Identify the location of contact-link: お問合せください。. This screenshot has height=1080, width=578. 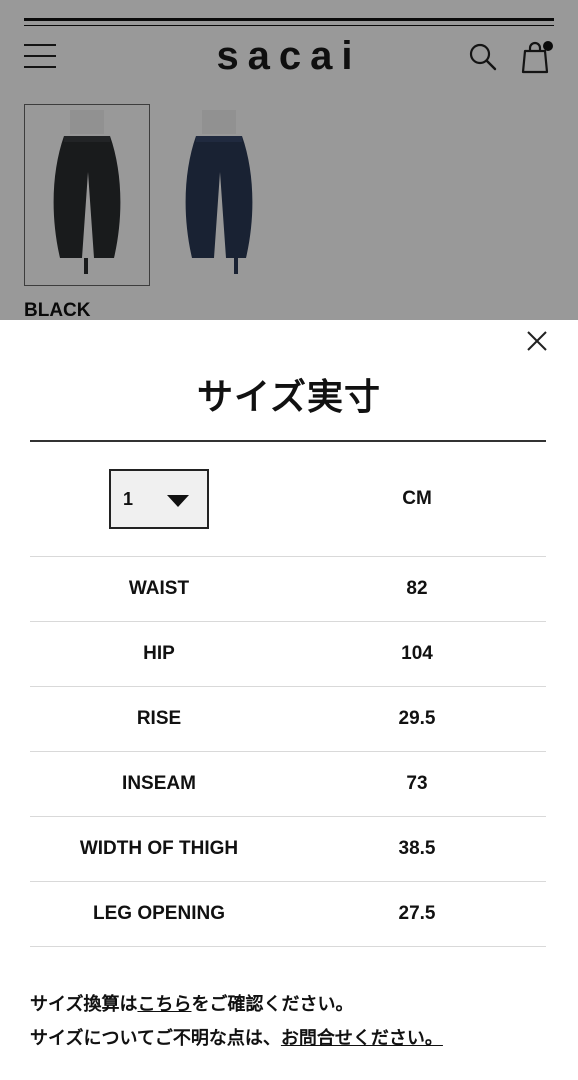
(362, 1038).